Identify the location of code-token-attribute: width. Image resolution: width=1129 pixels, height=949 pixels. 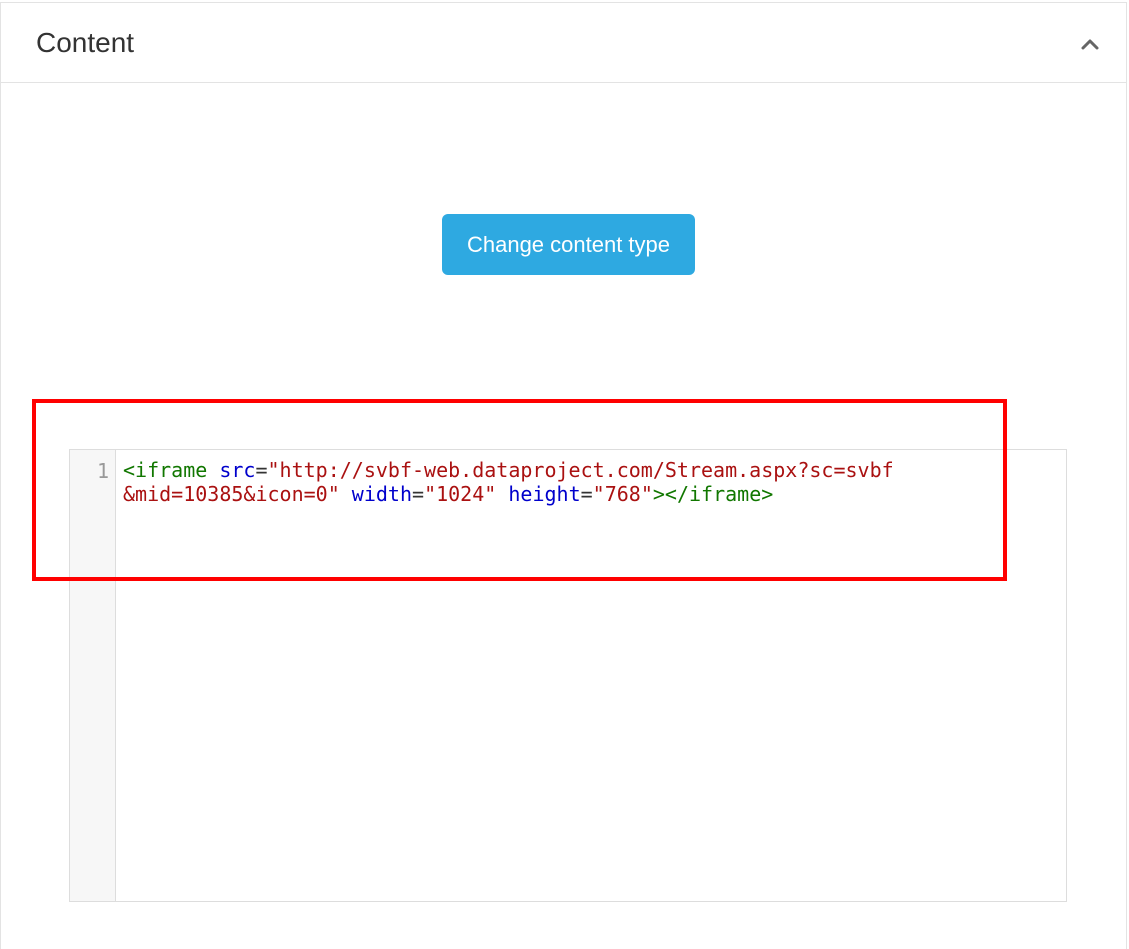
(382, 494).